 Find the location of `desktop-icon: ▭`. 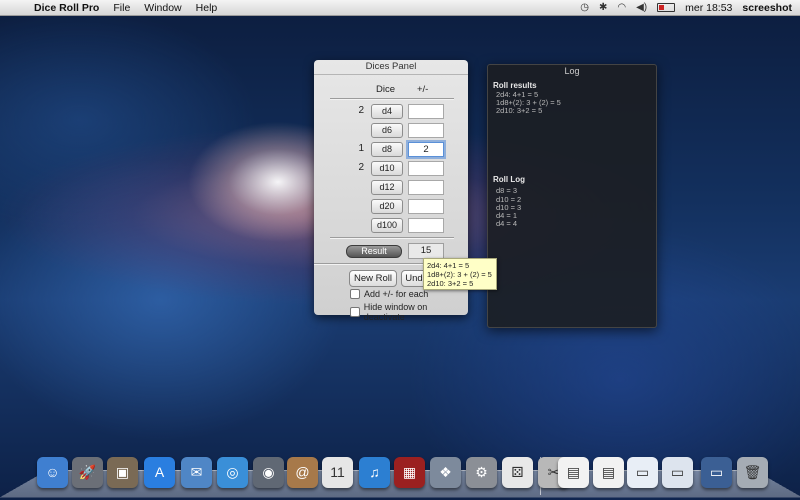

desktop-icon: ▭ is located at coordinates (716, 472).